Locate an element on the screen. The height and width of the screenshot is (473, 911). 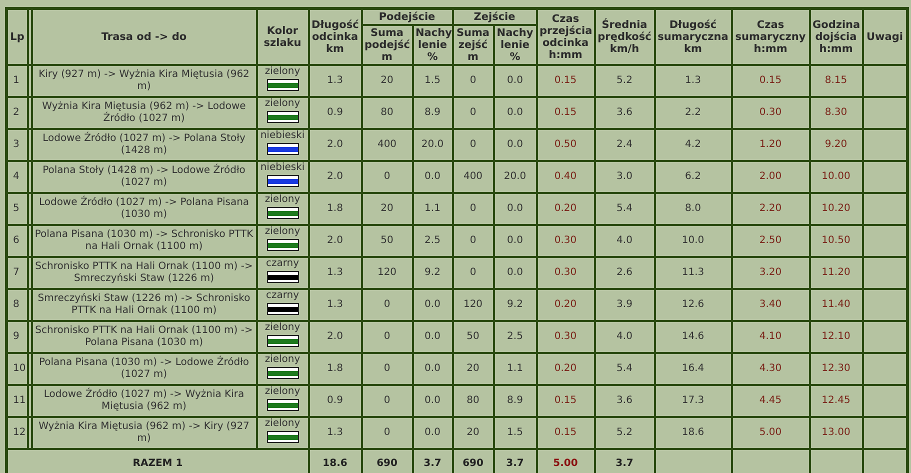
table-cell: Lodowe Źródło (1027 m) -> Polana Pisana (1030 m) is located at coordinates (144, 208).